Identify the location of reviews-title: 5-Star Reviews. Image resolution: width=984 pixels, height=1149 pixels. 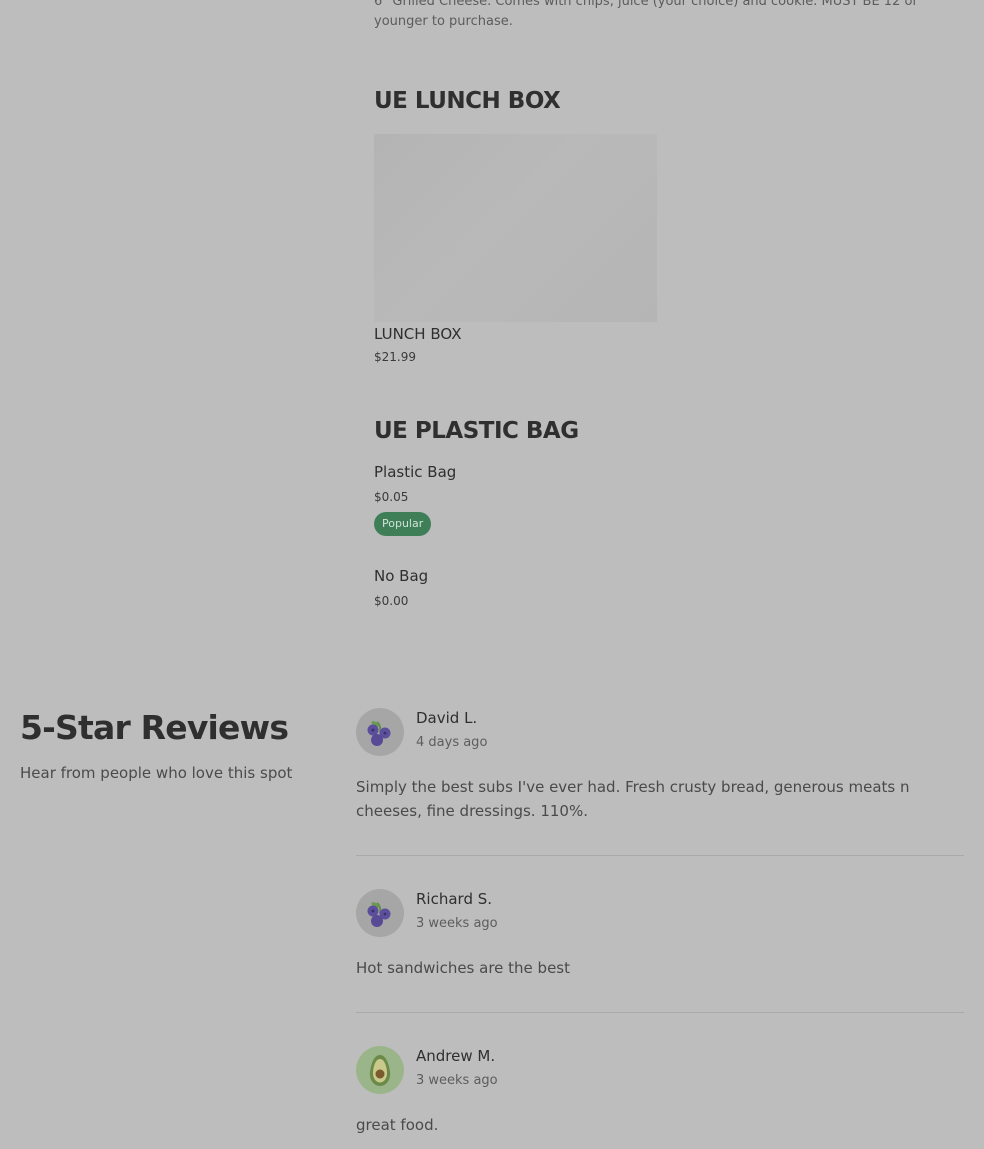
(154, 727).